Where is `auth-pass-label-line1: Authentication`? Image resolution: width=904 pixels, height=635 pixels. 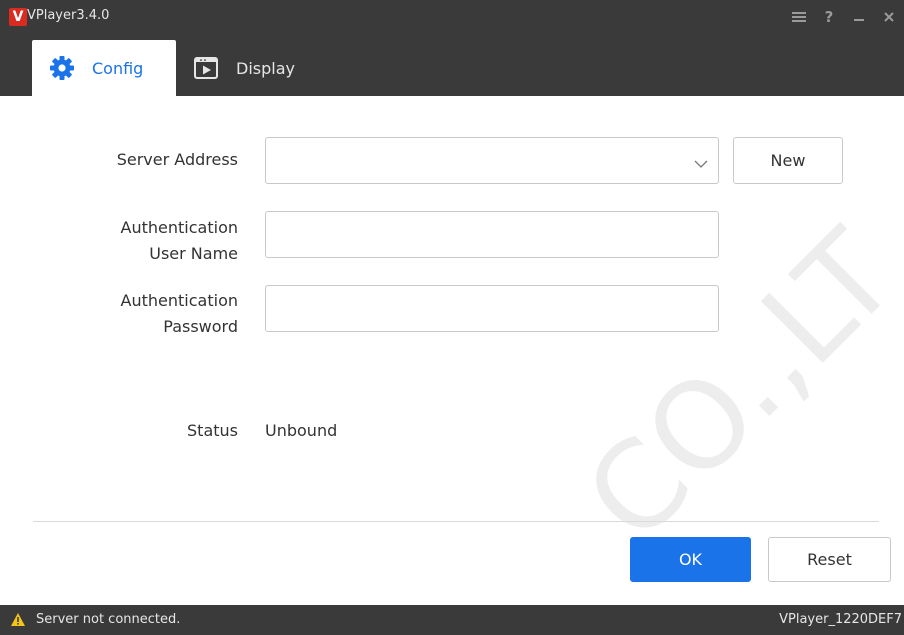
auth-pass-label-line1: Authentication is located at coordinates (179, 300).